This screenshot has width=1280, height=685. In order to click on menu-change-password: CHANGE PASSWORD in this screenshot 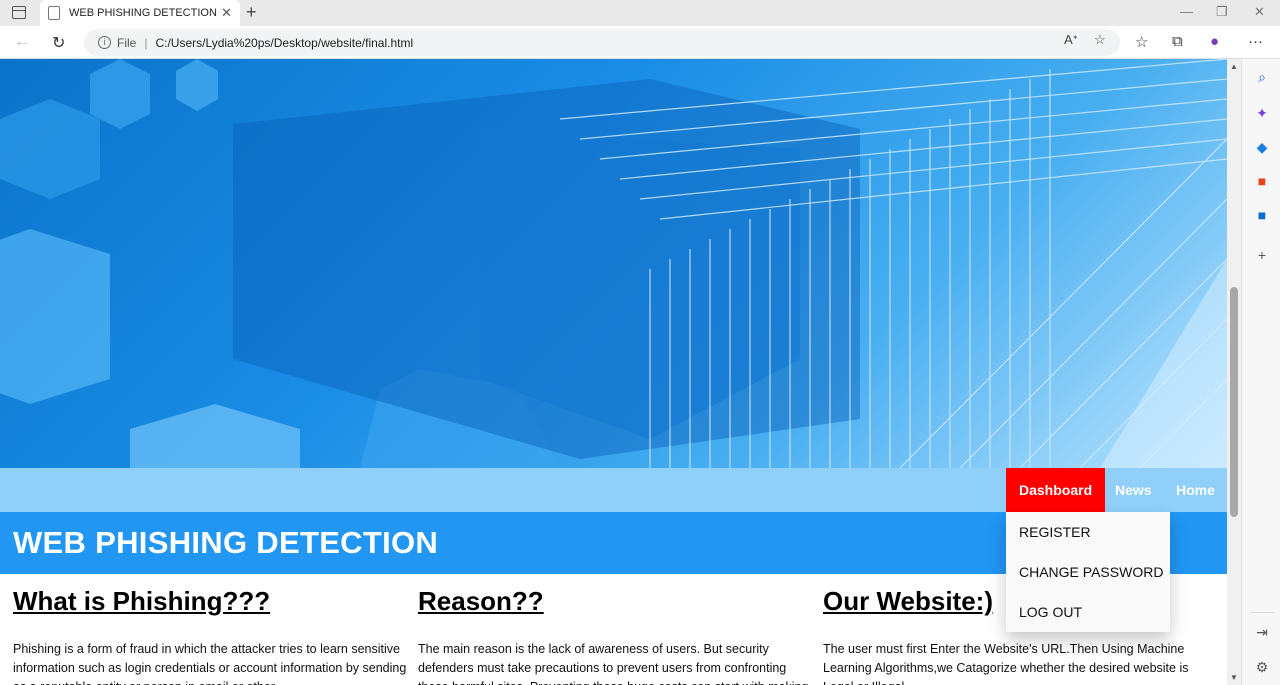, I will do `click(1088, 572)`.